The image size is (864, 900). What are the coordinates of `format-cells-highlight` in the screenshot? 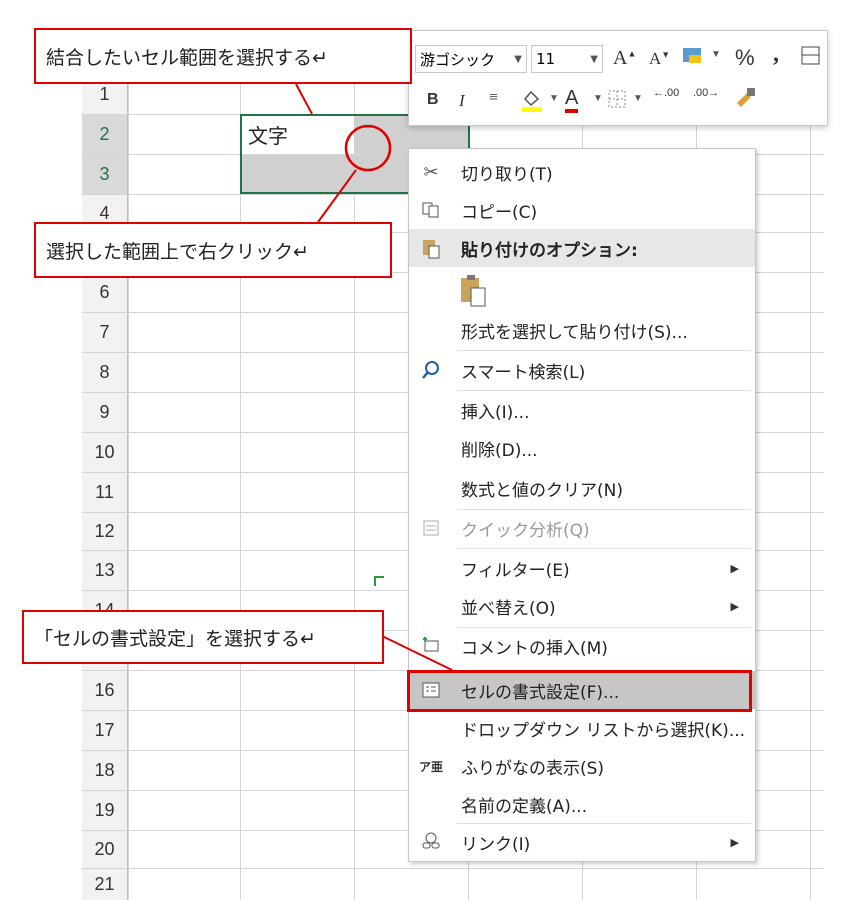 It's located at (579, 691).